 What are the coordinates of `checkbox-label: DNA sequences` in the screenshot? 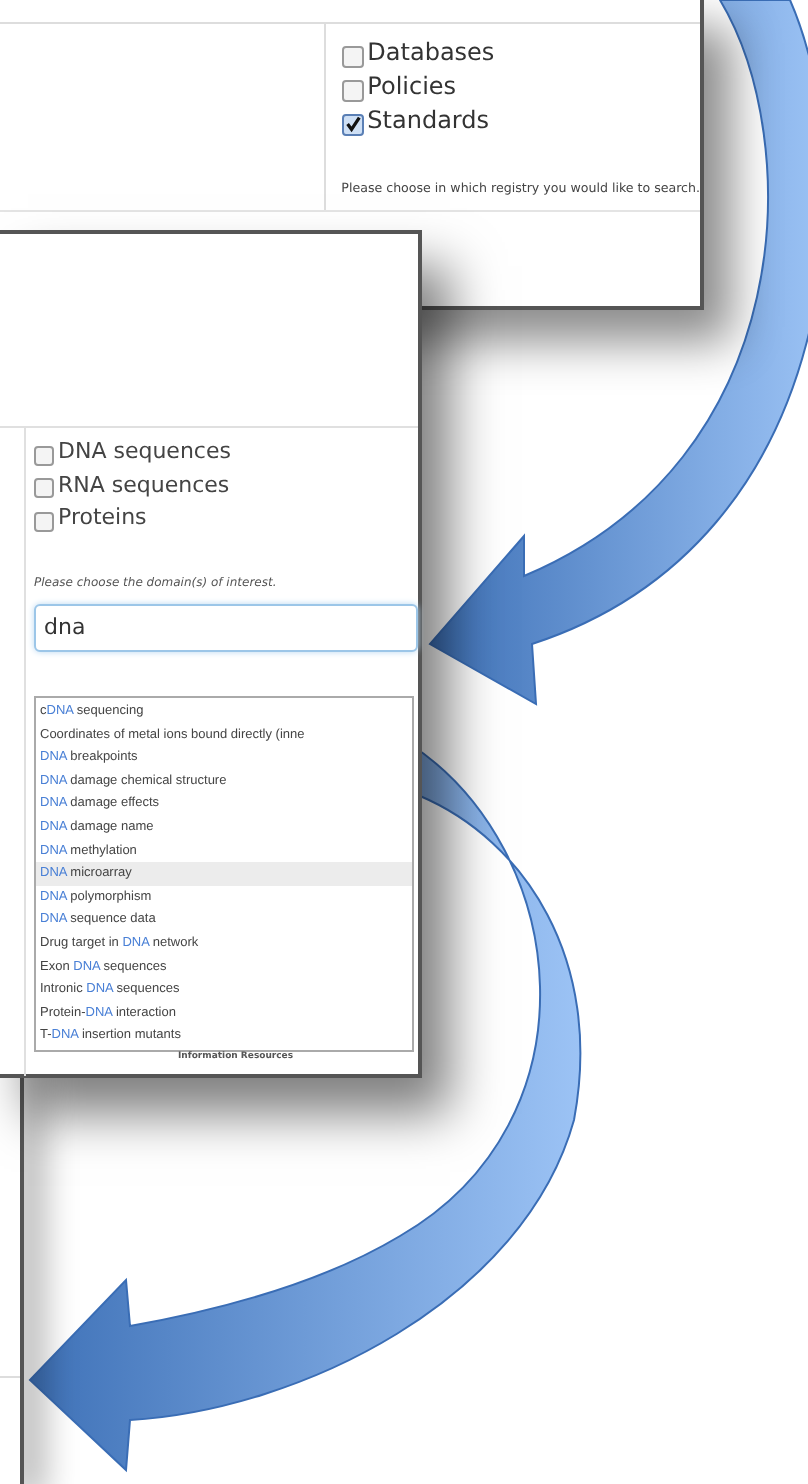 It's located at (144, 452).